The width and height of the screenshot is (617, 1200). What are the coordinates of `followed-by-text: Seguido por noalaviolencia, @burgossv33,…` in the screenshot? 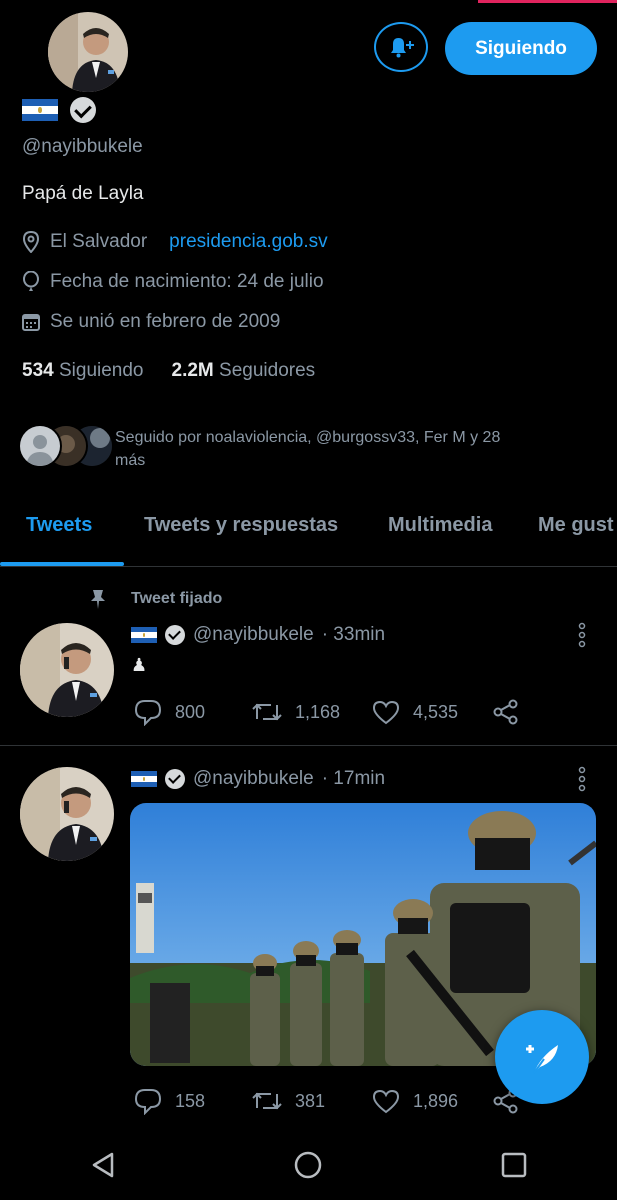 It's located at (355, 449).